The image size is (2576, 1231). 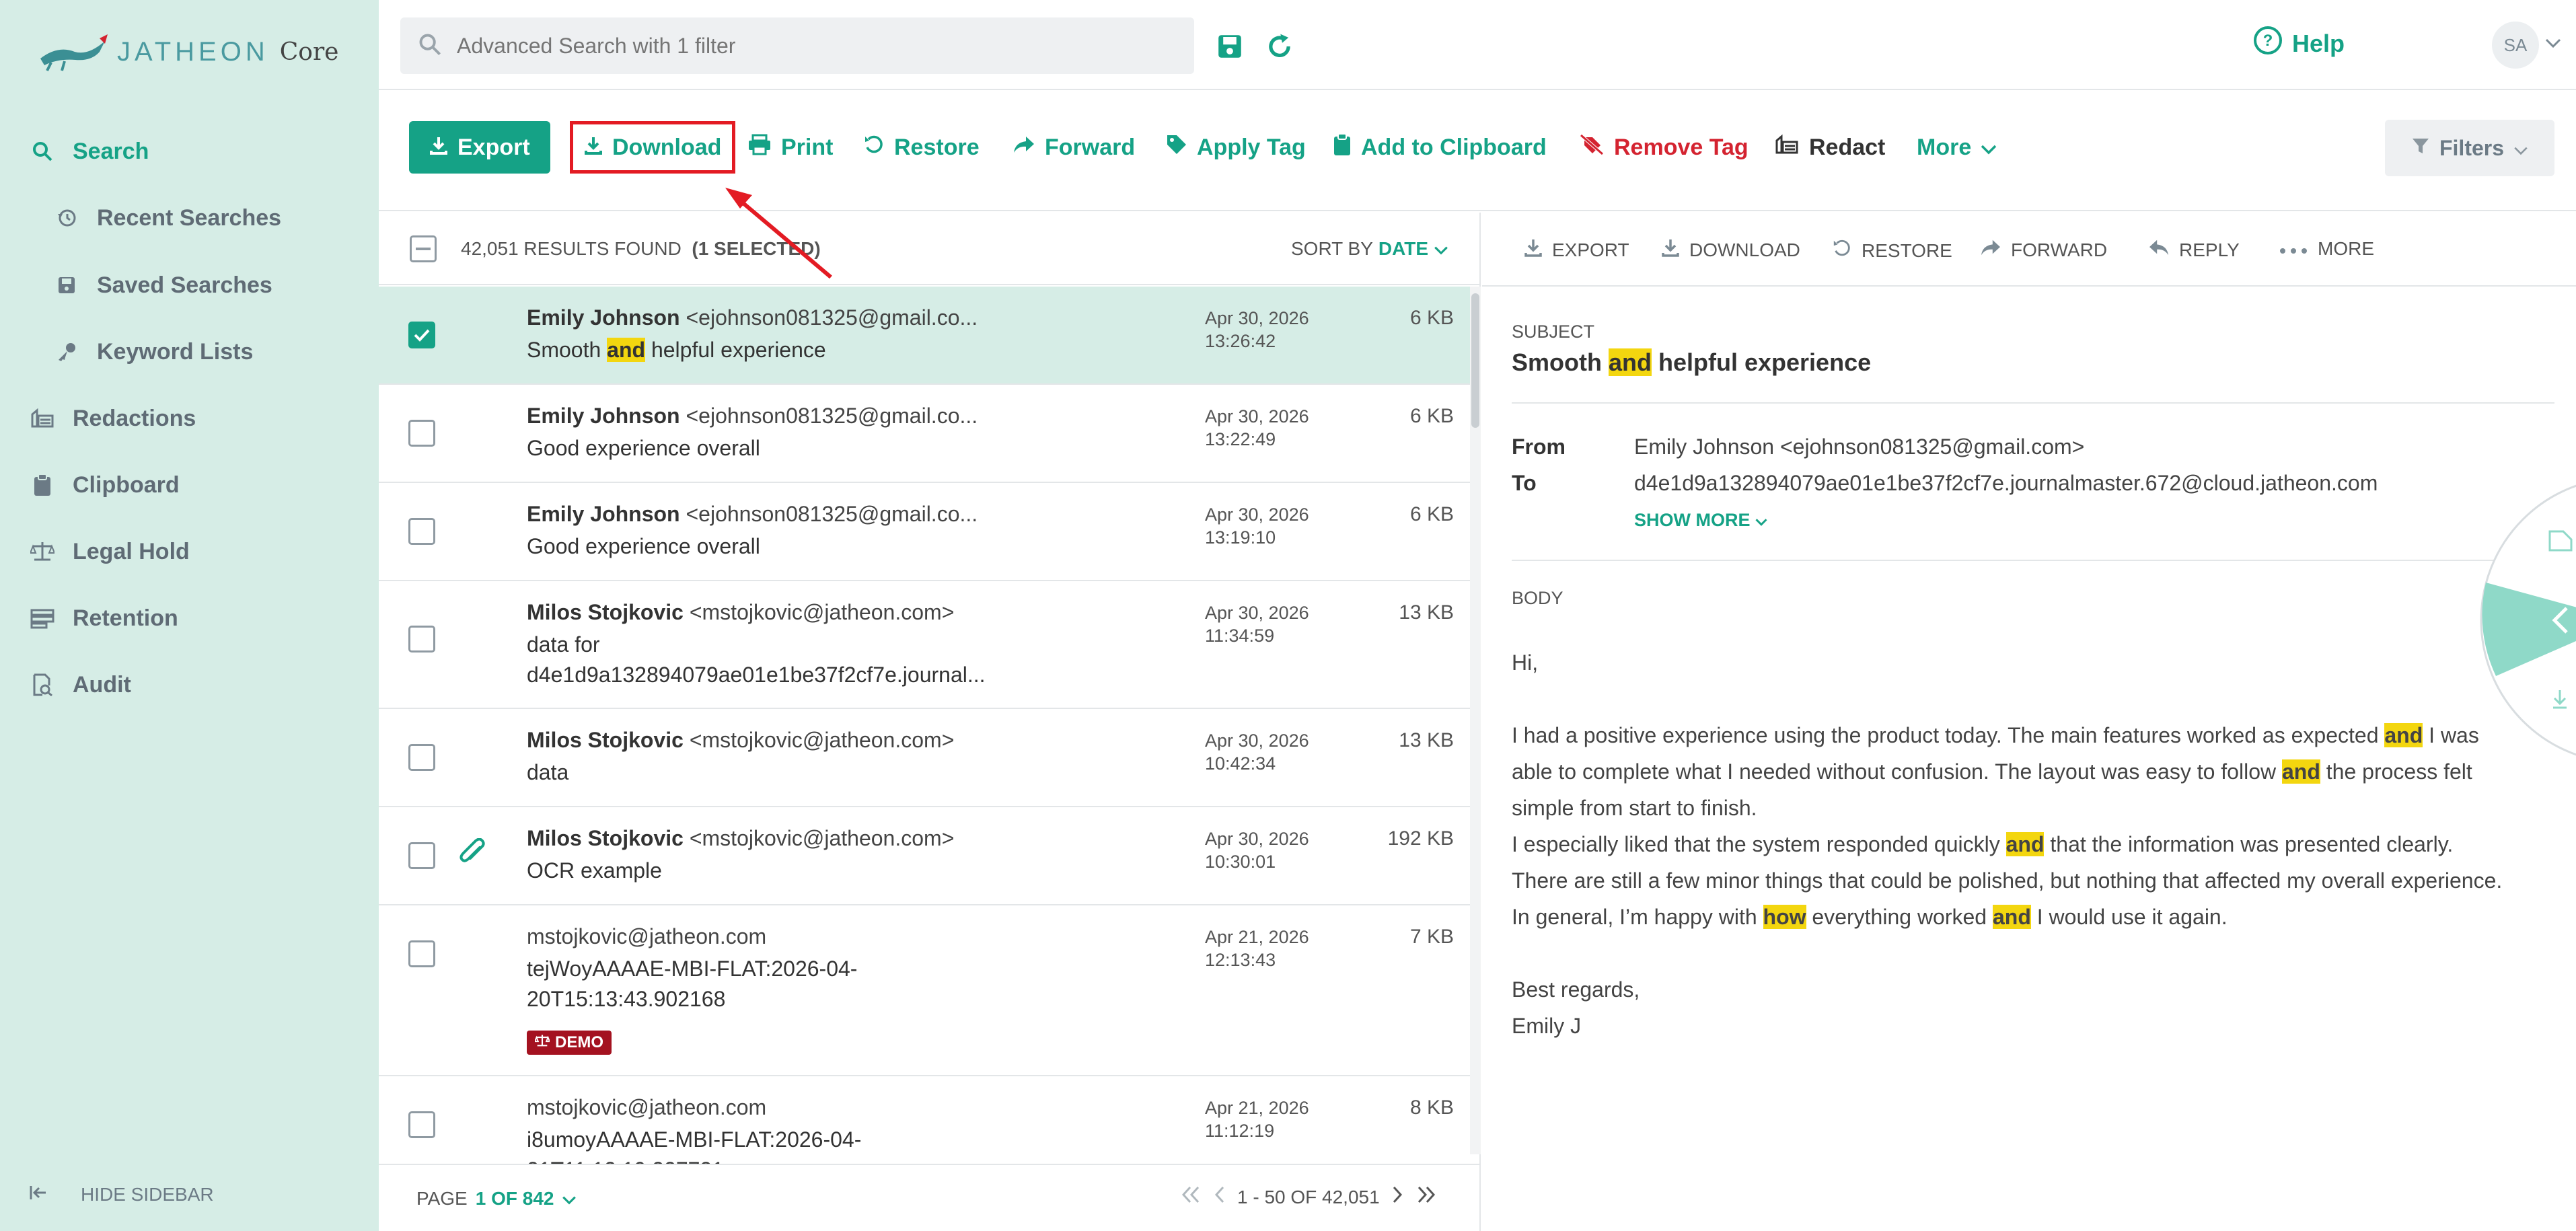 I want to click on sidebar-item-audit: Audit, so click(x=80, y=685).